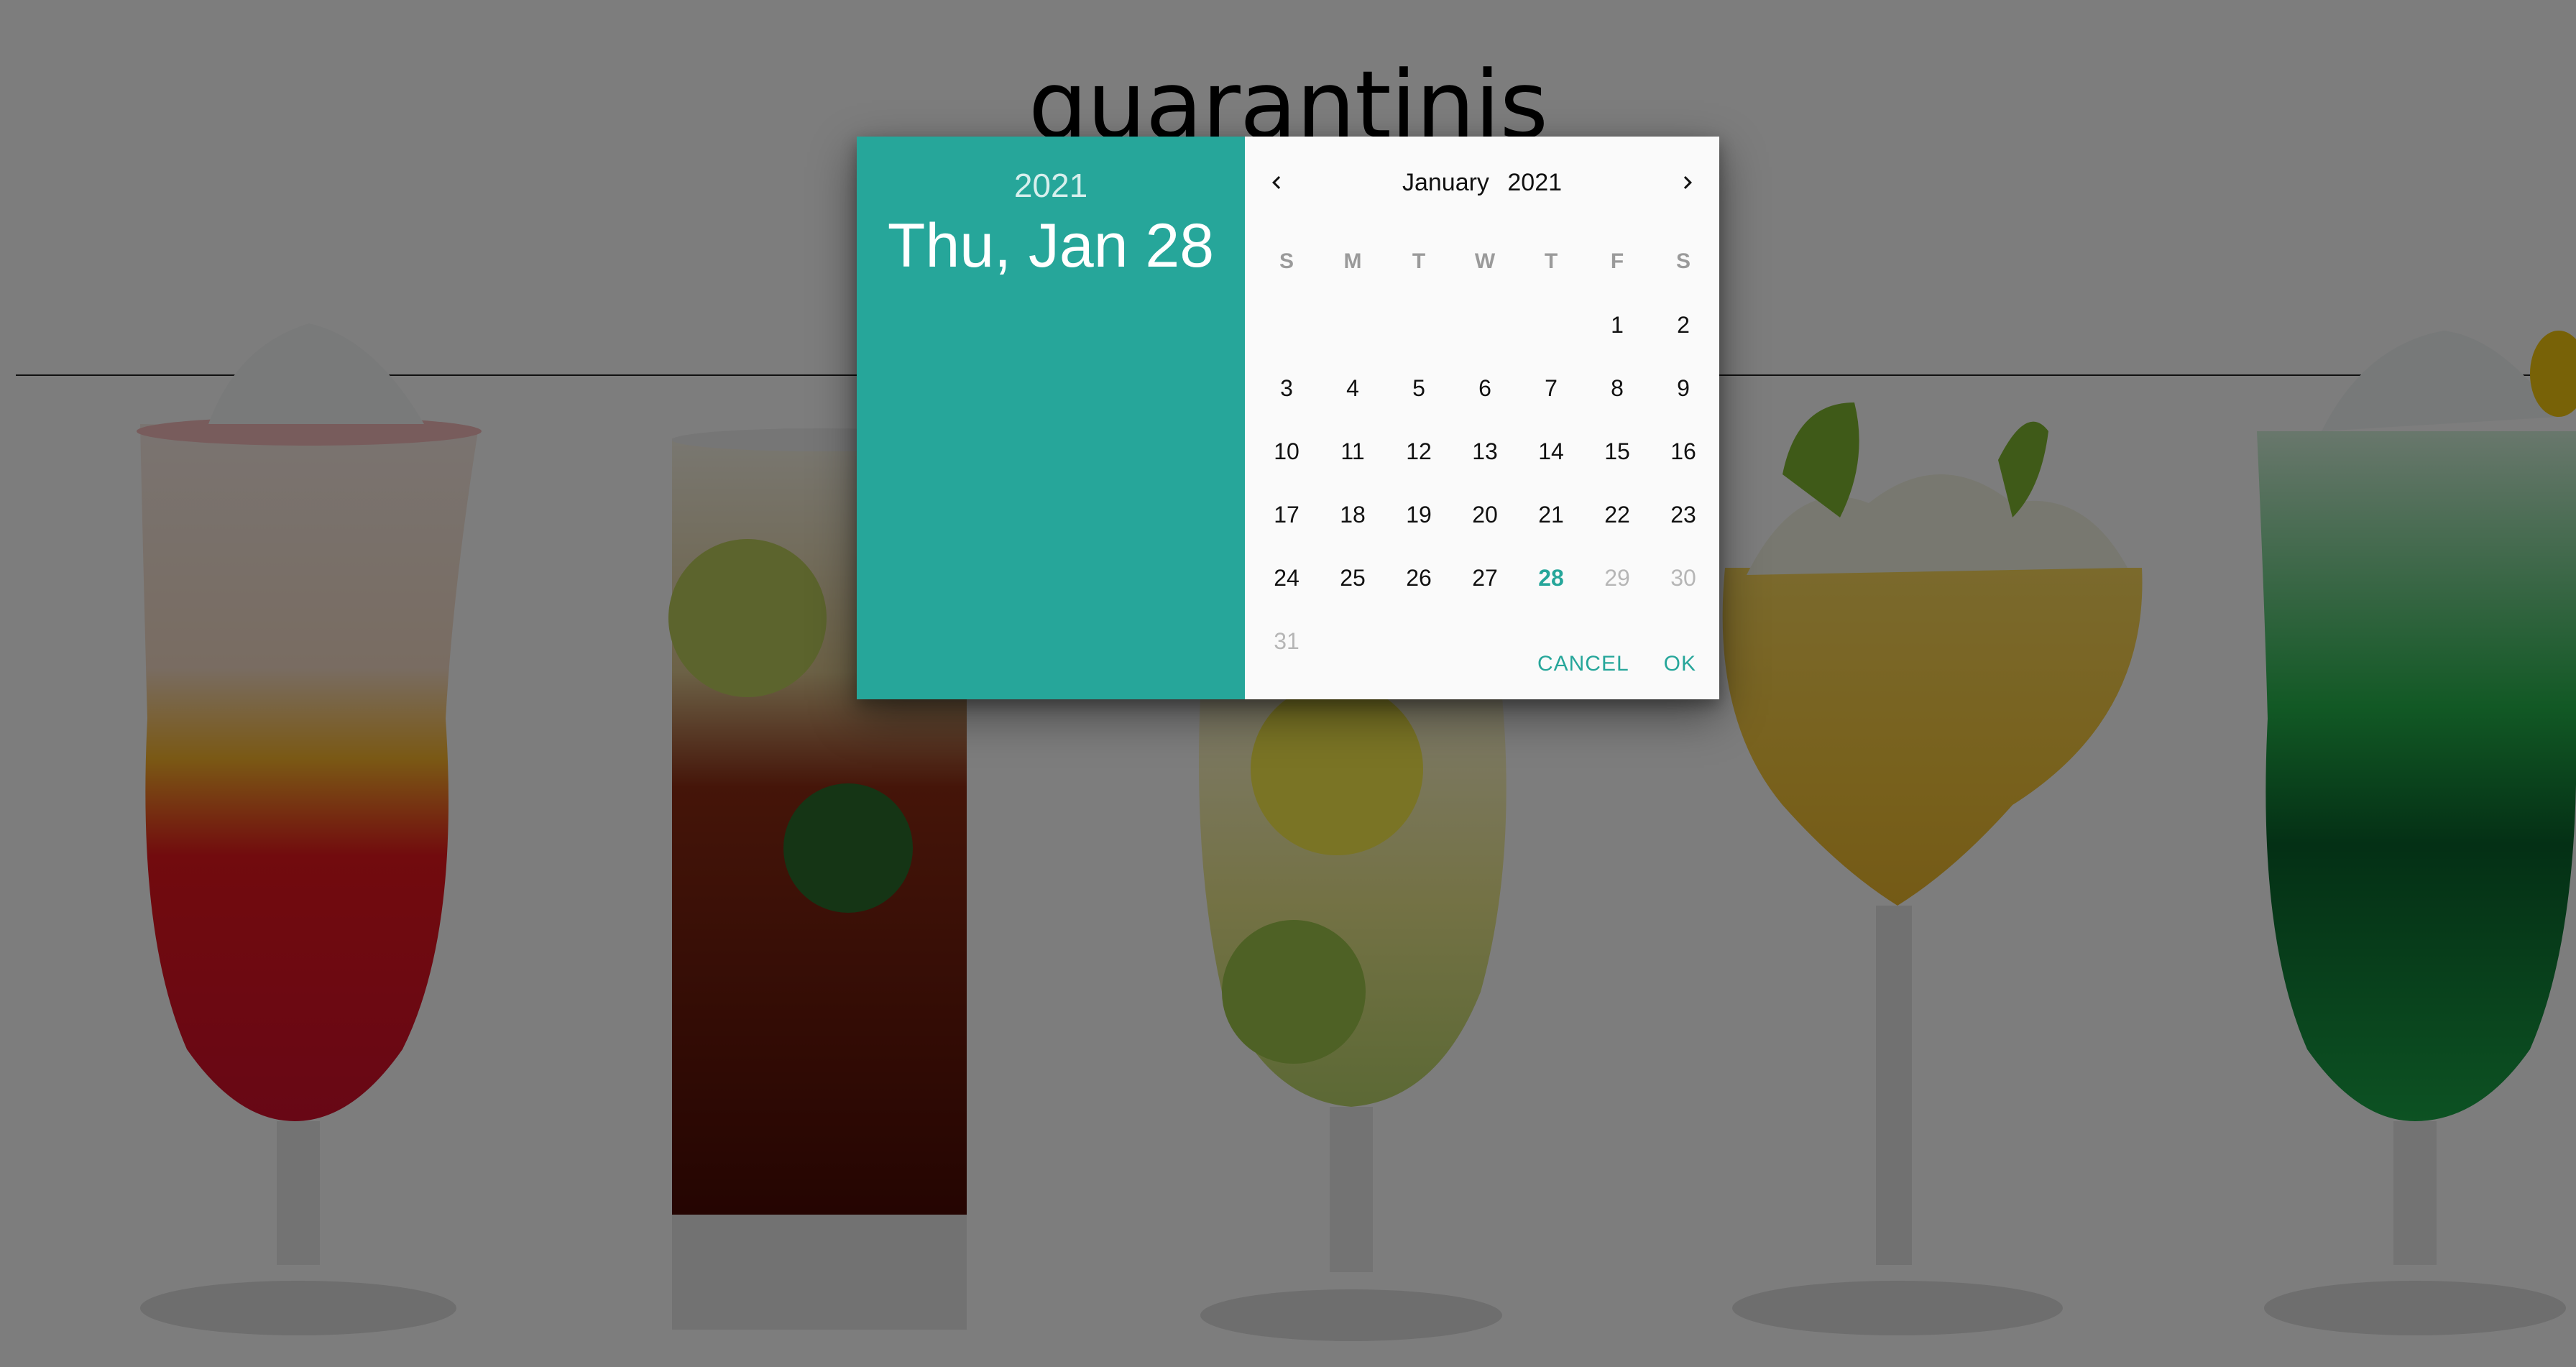 This screenshot has width=2576, height=1367. Describe the element at coordinates (1683, 451) in the screenshot. I see `calendar-day: 16` at that location.